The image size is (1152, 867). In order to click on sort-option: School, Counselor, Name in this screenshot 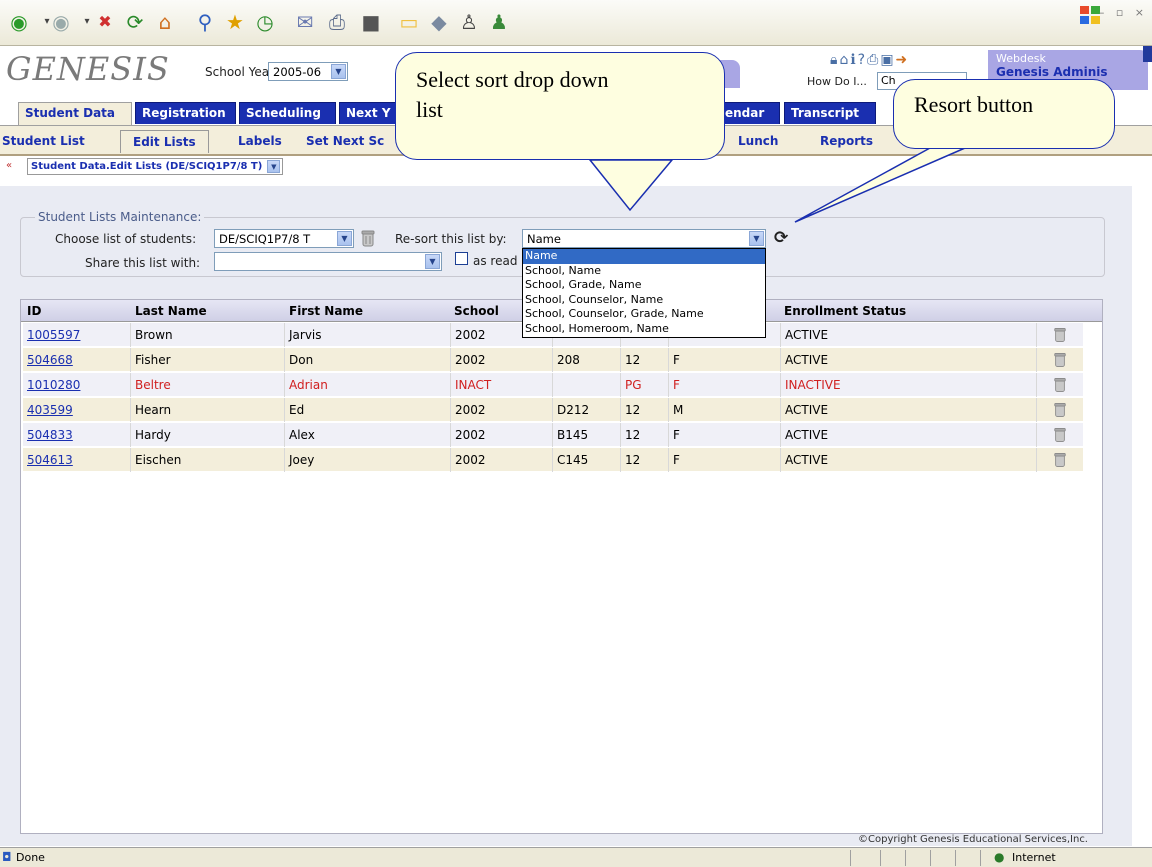, I will do `click(644, 300)`.